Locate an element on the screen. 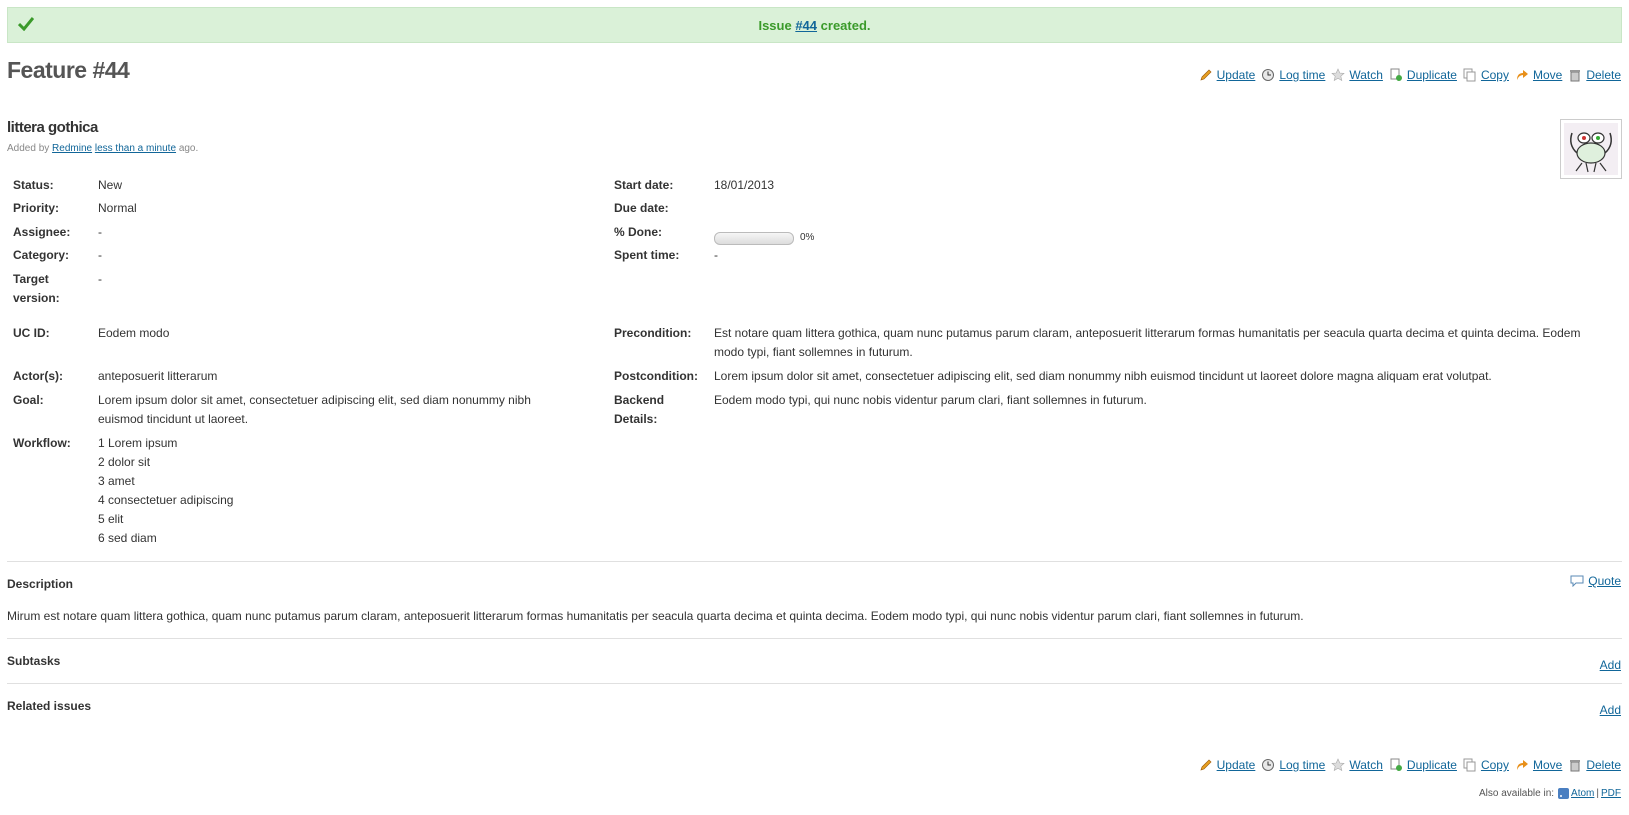 Image resolution: width=1629 pixels, height=815 pixels. frog-avatar-icon is located at coordinates (1591, 149).